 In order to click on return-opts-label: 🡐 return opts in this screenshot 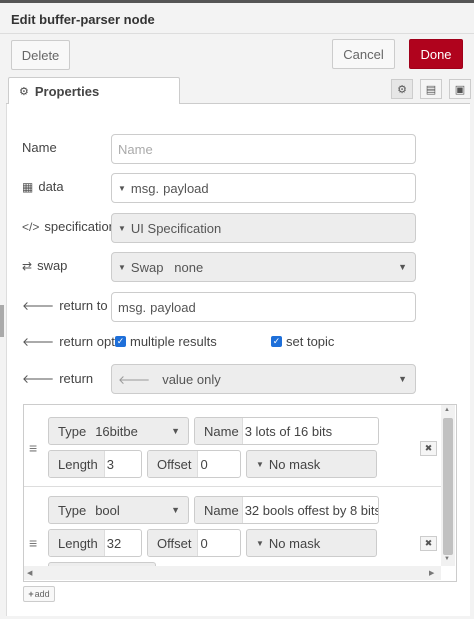, I will do `click(71, 341)`.